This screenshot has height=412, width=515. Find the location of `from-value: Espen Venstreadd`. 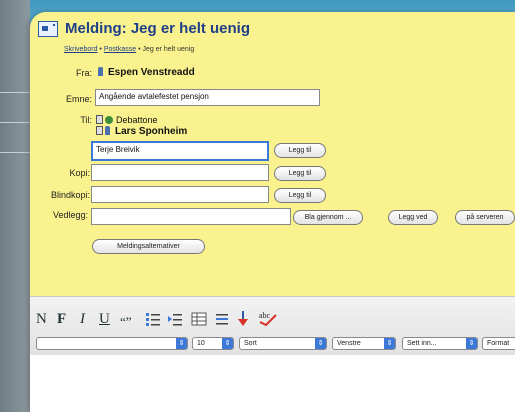

from-value: Espen Venstreadd is located at coordinates (146, 72).